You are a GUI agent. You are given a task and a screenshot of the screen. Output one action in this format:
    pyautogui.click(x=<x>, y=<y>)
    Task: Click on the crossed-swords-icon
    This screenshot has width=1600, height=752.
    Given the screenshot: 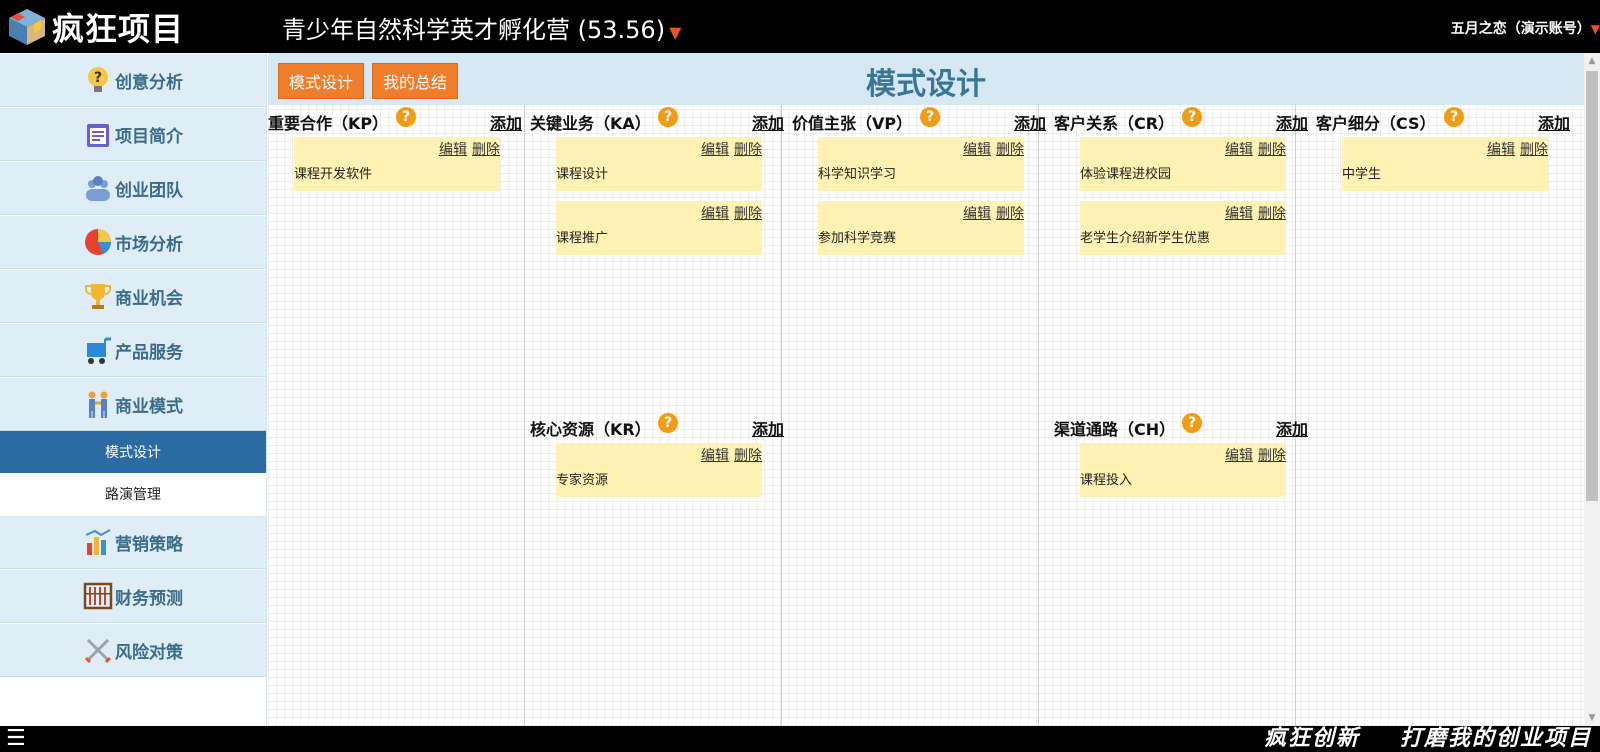 What is the action you would take?
    pyautogui.click(x=98, y=650)
    